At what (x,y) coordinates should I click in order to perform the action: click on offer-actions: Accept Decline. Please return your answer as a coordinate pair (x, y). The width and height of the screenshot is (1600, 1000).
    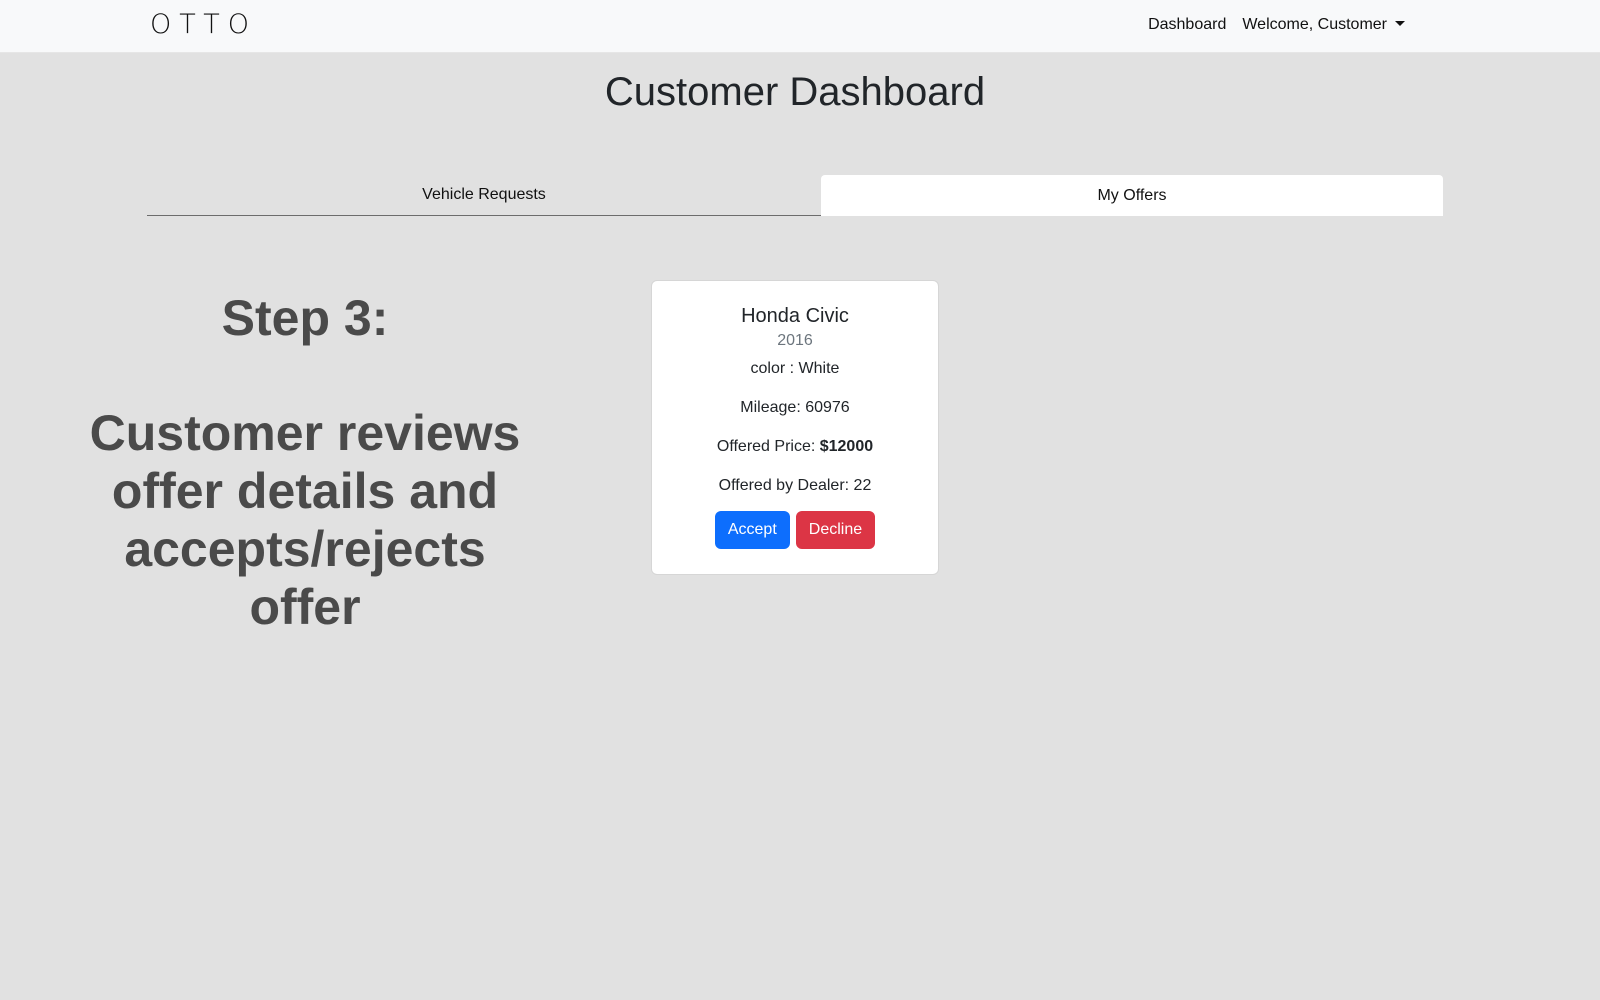
    Looking at the image, I should click on (795, 530).